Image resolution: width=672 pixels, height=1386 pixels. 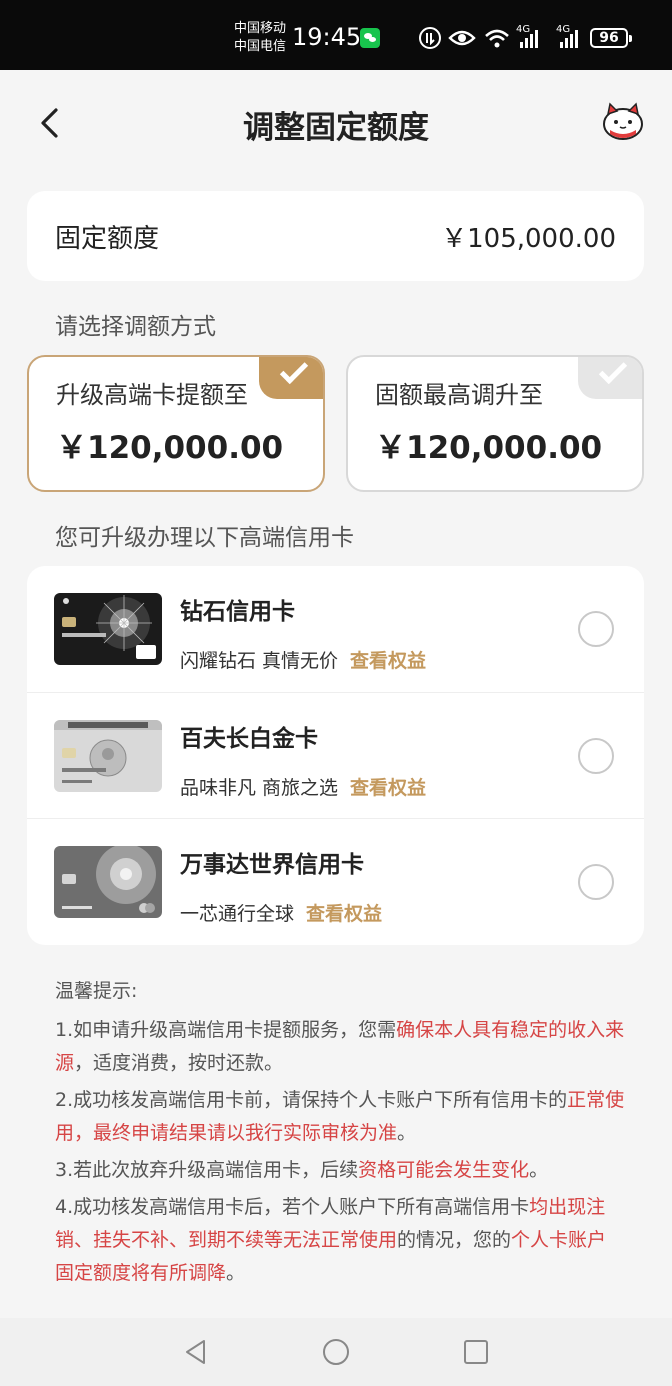 I want to click on card-tagline: 品味非凡 商旅之选, so click(x=259, y=788).